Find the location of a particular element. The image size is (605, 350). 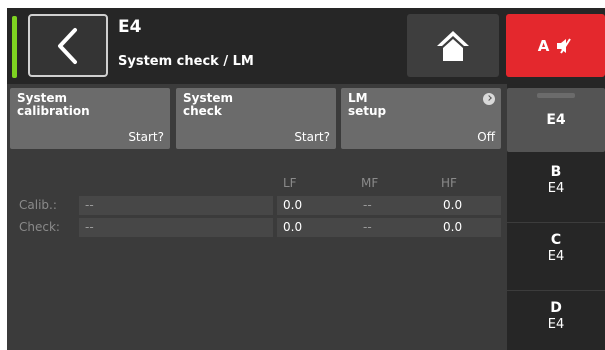

channel-d-sub: E4 is located at coordinates (556, 324).